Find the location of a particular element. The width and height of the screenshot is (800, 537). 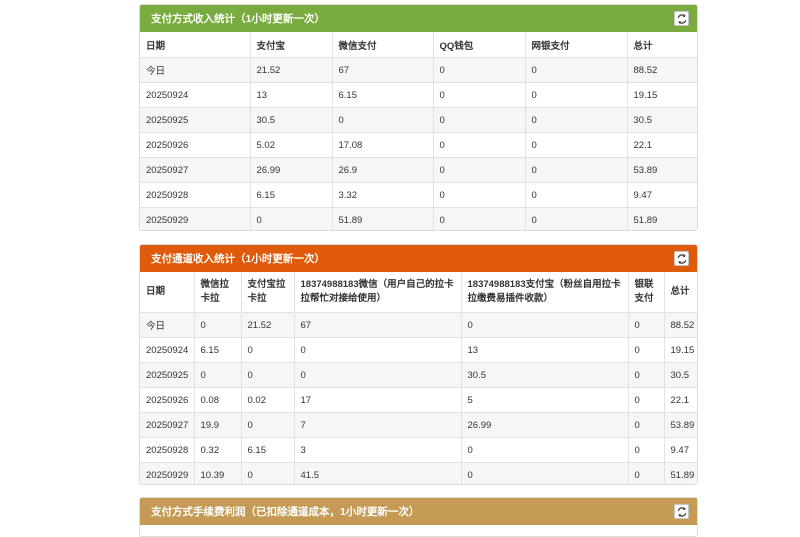

refresh-icon is located at coordinates (681, 258).